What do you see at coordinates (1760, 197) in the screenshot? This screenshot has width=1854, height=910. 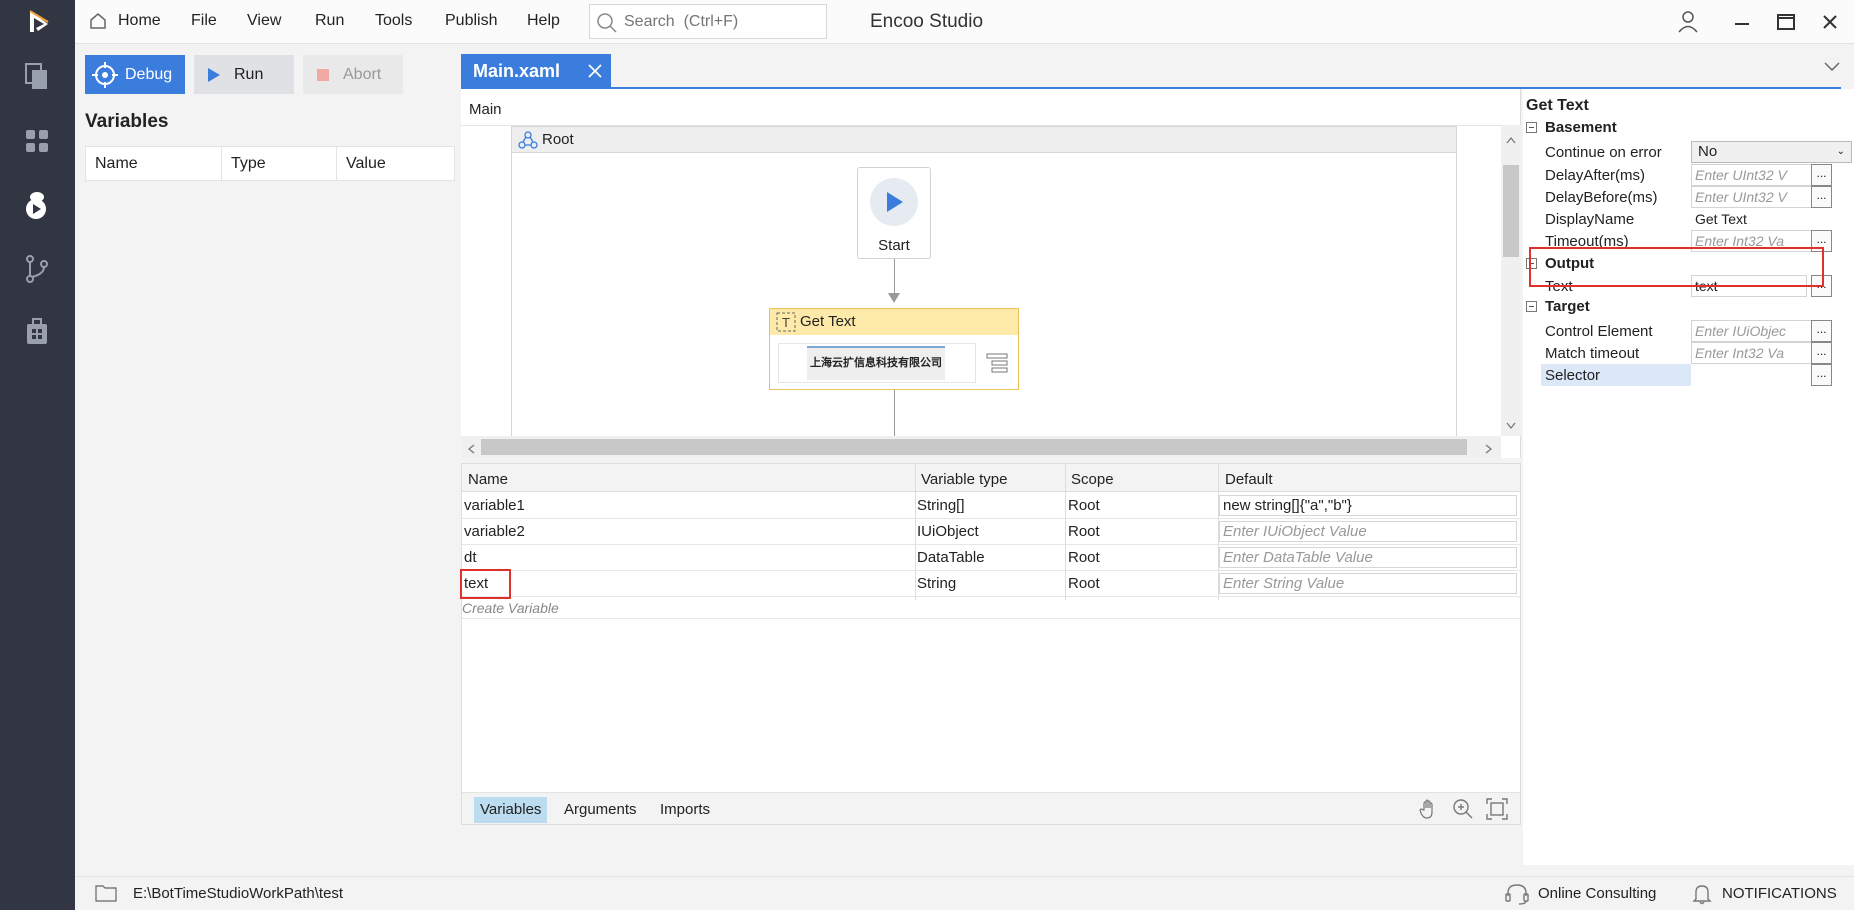 I see `delay-before-input: Enter UInt32 V` at bounding box center [1760, 197].